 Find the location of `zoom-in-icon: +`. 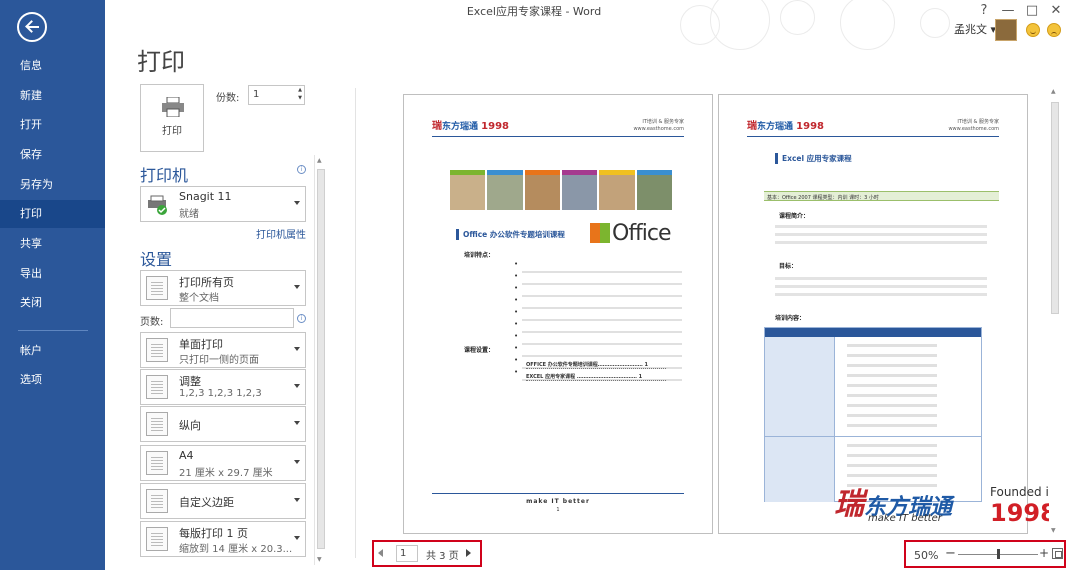

zoom-in-icon: + is located at coordinates (1044, 553).